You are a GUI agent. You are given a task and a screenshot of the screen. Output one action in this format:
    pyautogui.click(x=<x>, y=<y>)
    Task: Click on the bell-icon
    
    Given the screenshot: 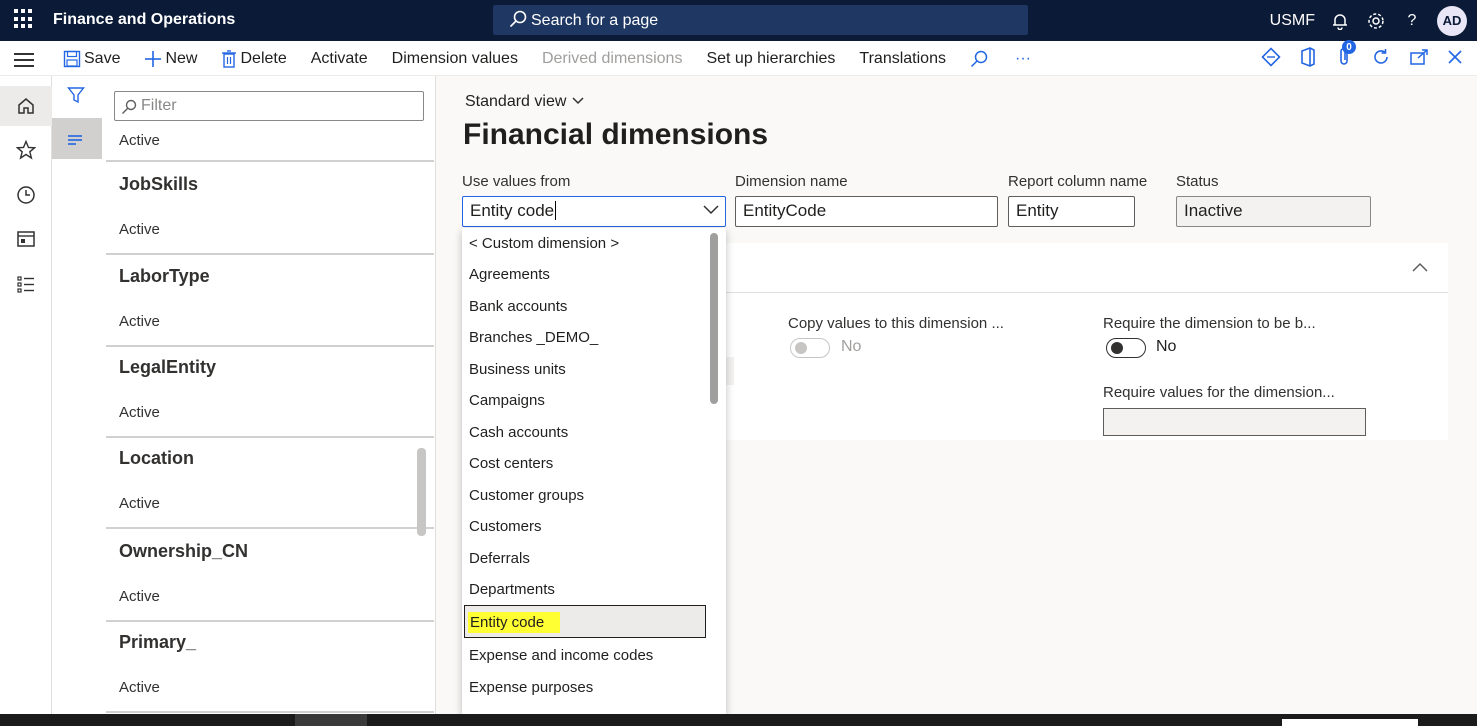 What is the action you would take?
    pyautogui.click(x=1340, y=21)
    